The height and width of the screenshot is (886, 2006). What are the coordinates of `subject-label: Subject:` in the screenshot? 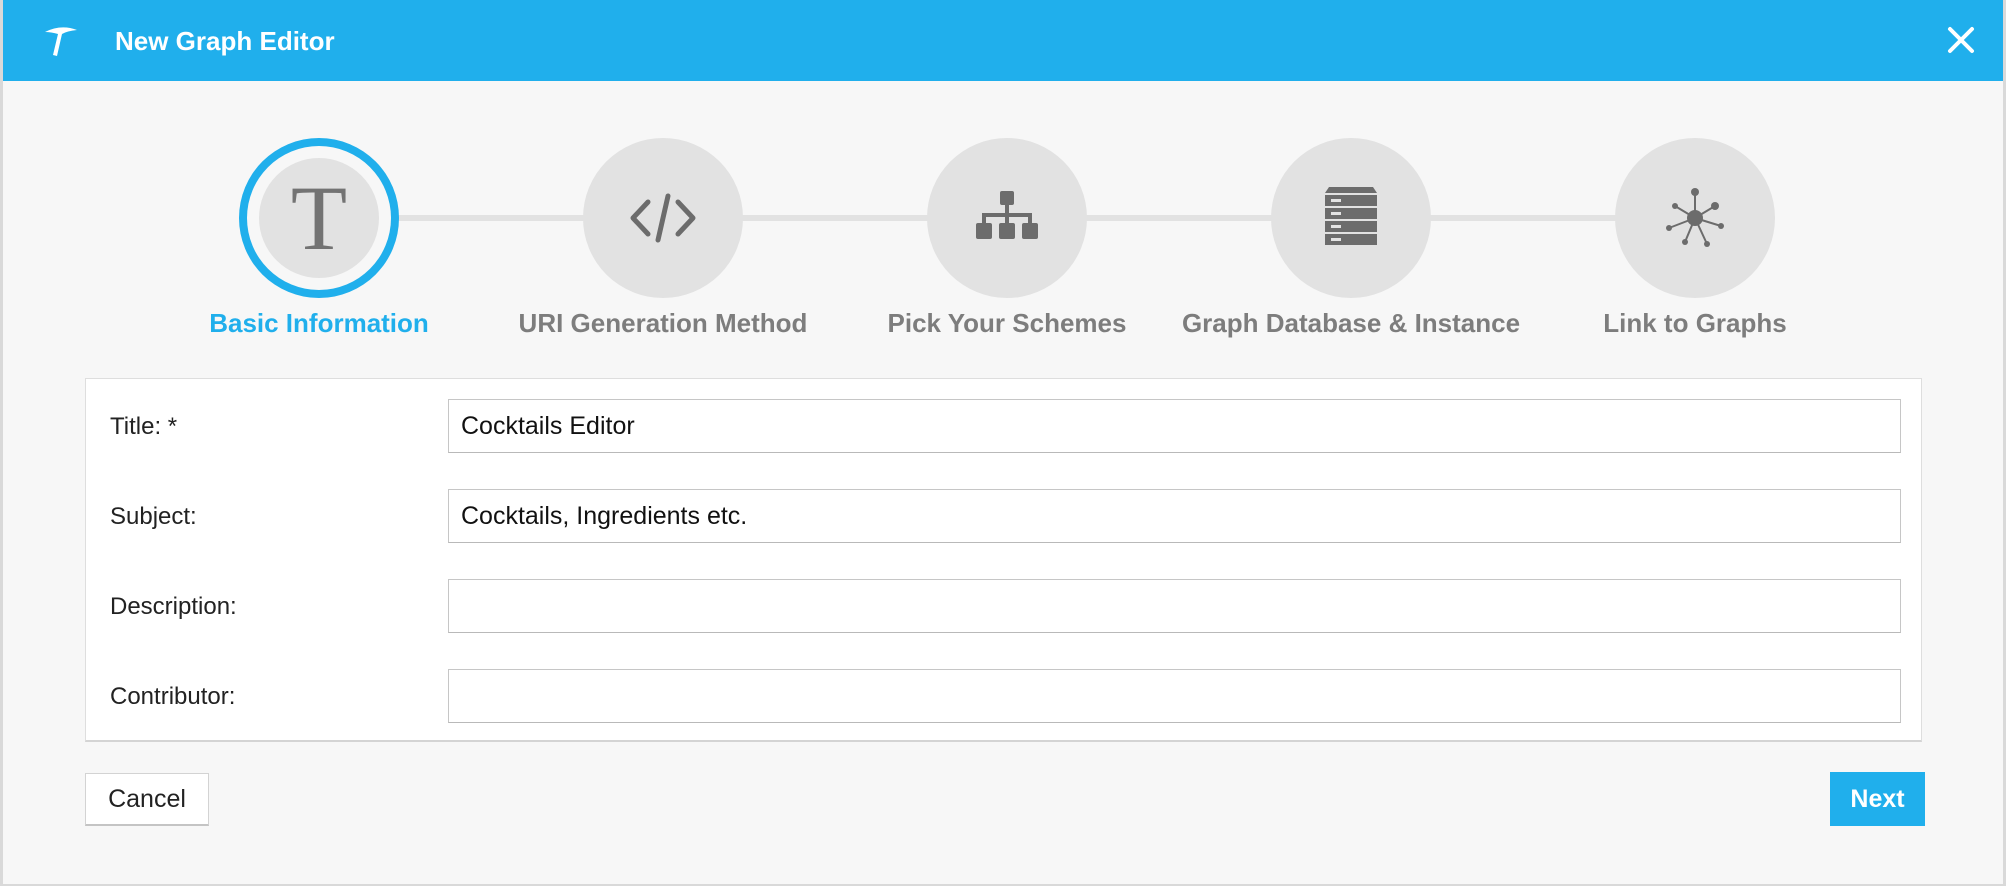 It's located at (153, 516).